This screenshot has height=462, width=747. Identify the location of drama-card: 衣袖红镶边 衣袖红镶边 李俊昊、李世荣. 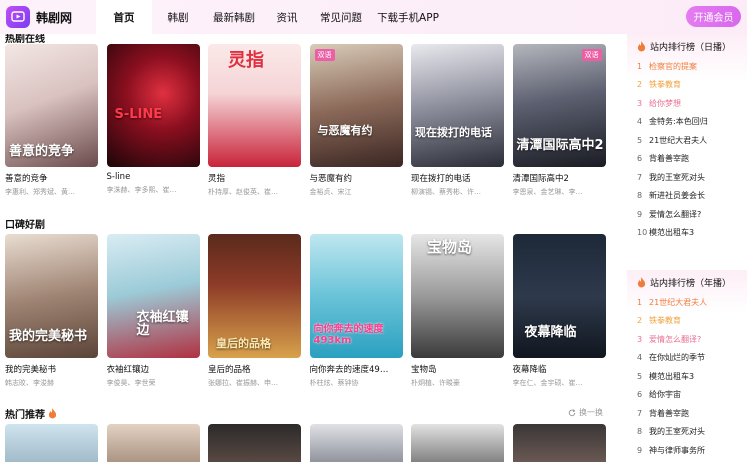
(153, 311).